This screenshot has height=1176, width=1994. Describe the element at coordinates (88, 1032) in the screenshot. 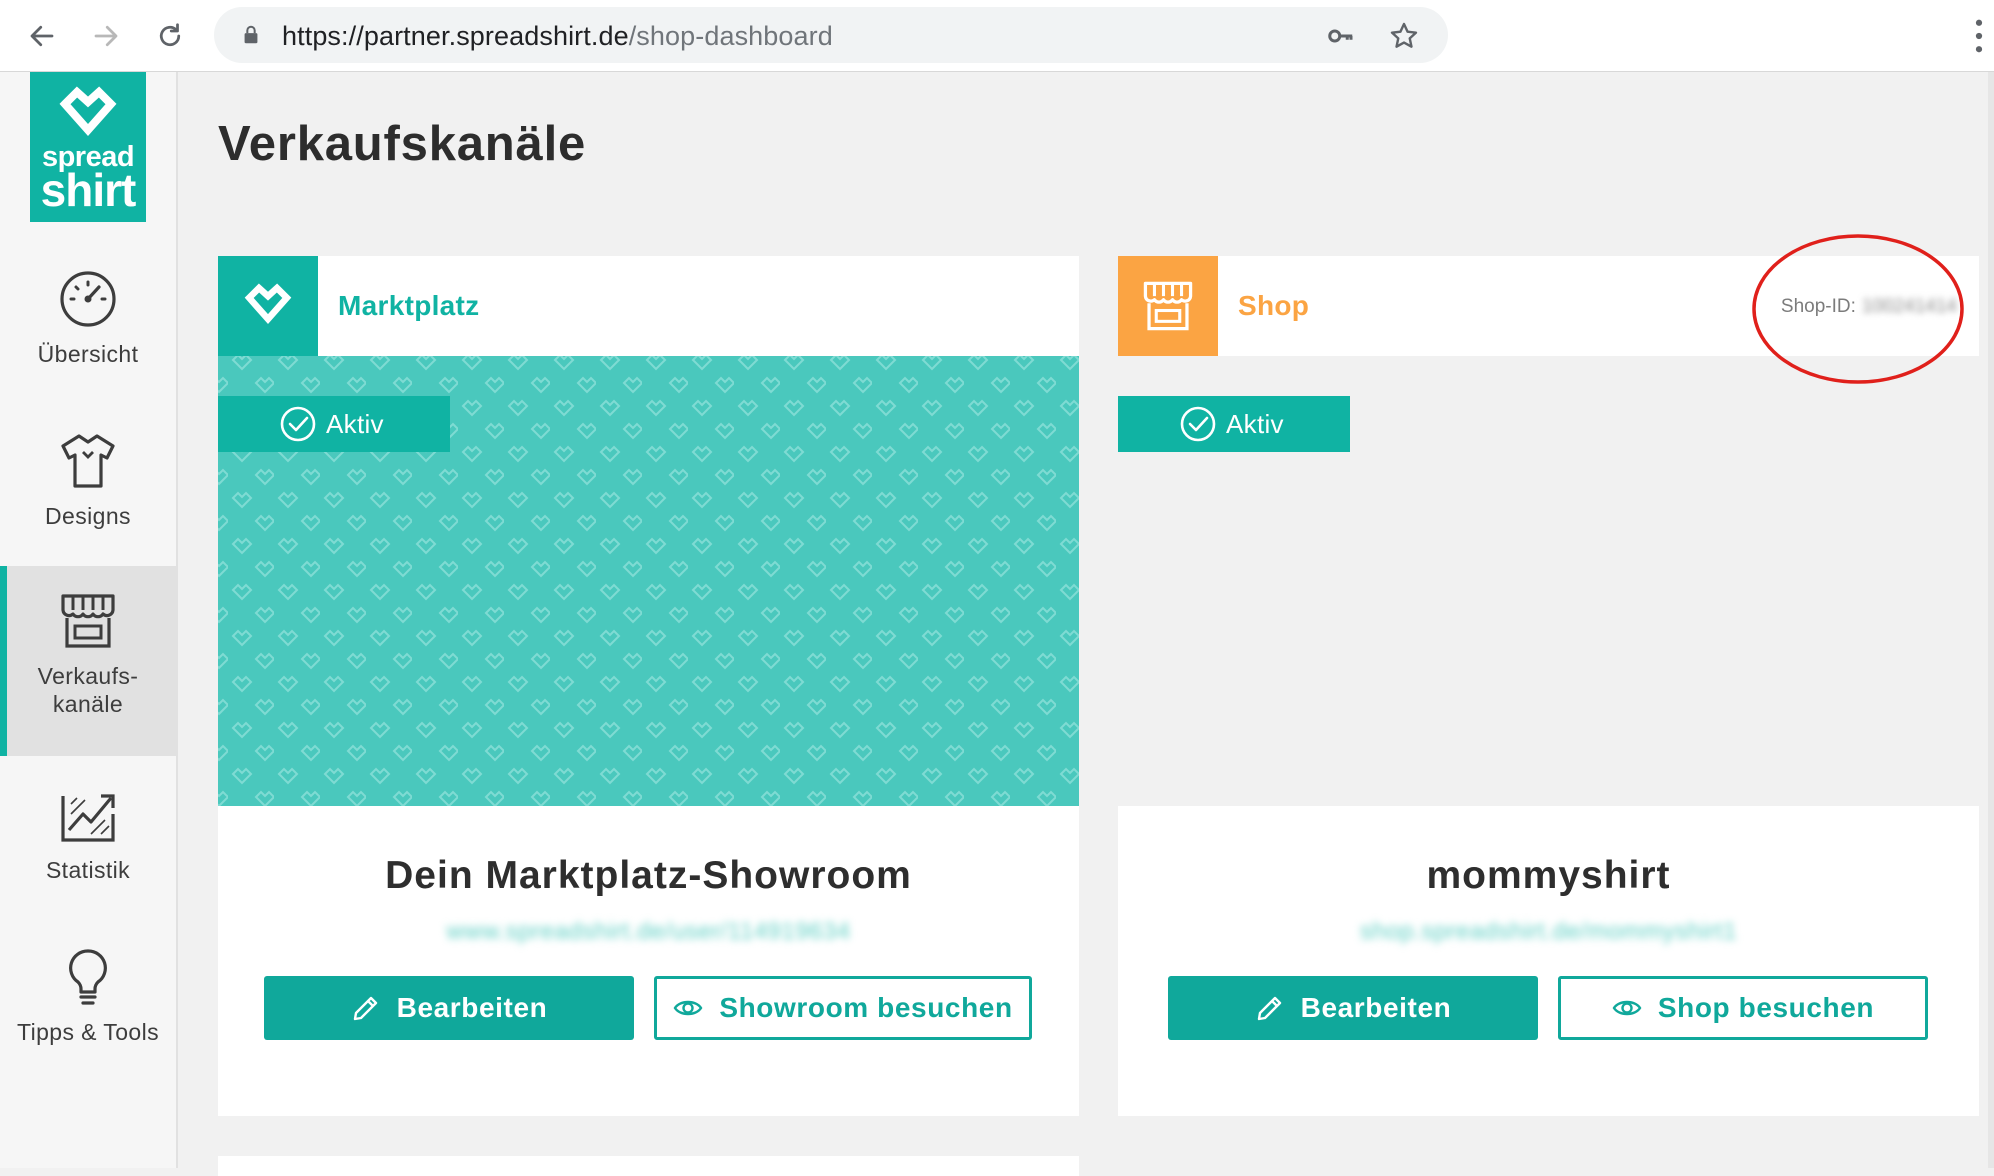

I see `sidebar-item-label: Tipps & Tools` at that location.